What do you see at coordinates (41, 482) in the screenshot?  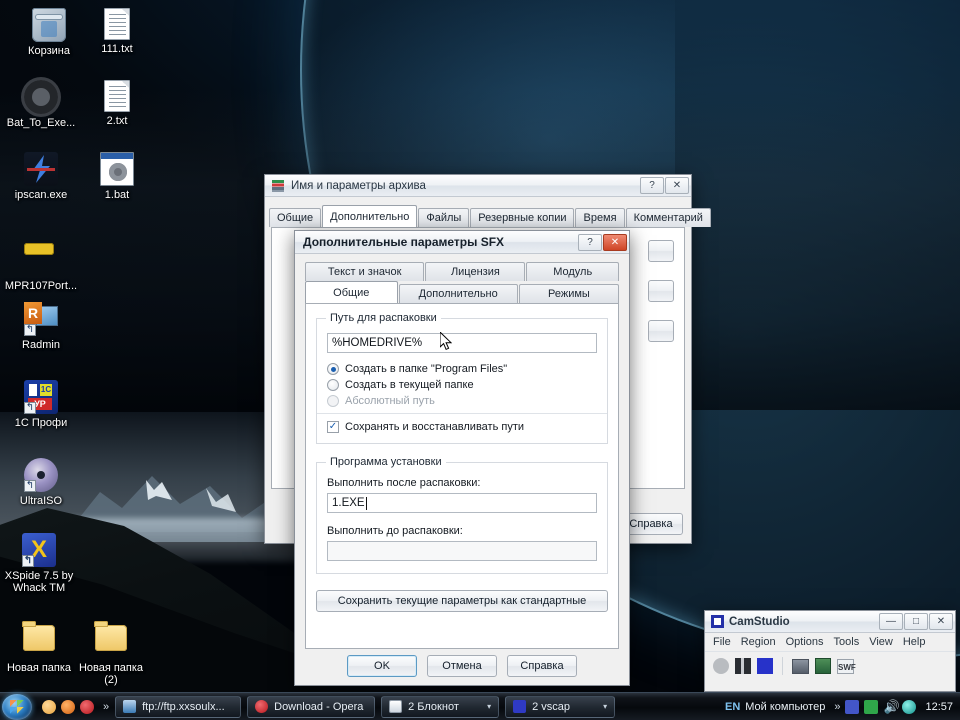 I see `desktop-icon-ultraiso: ↰ UltraISO` at bounding box center [41, 482].